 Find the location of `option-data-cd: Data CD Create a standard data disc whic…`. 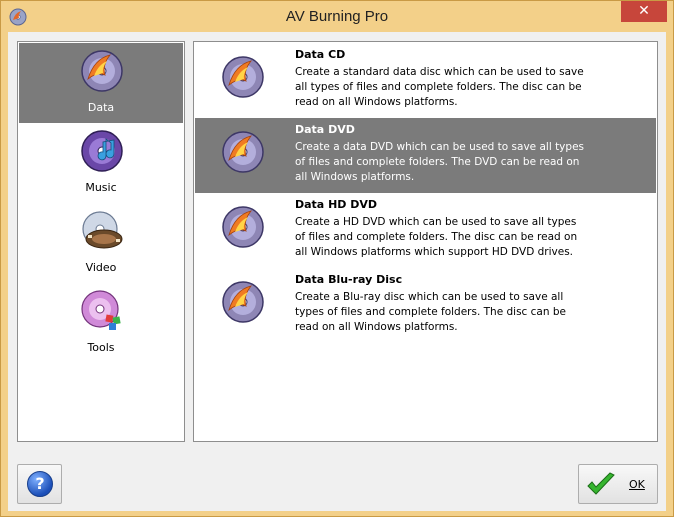

option-data-cd: Data CD Create a standard data disc whic… is located at coordinates (425, 80).